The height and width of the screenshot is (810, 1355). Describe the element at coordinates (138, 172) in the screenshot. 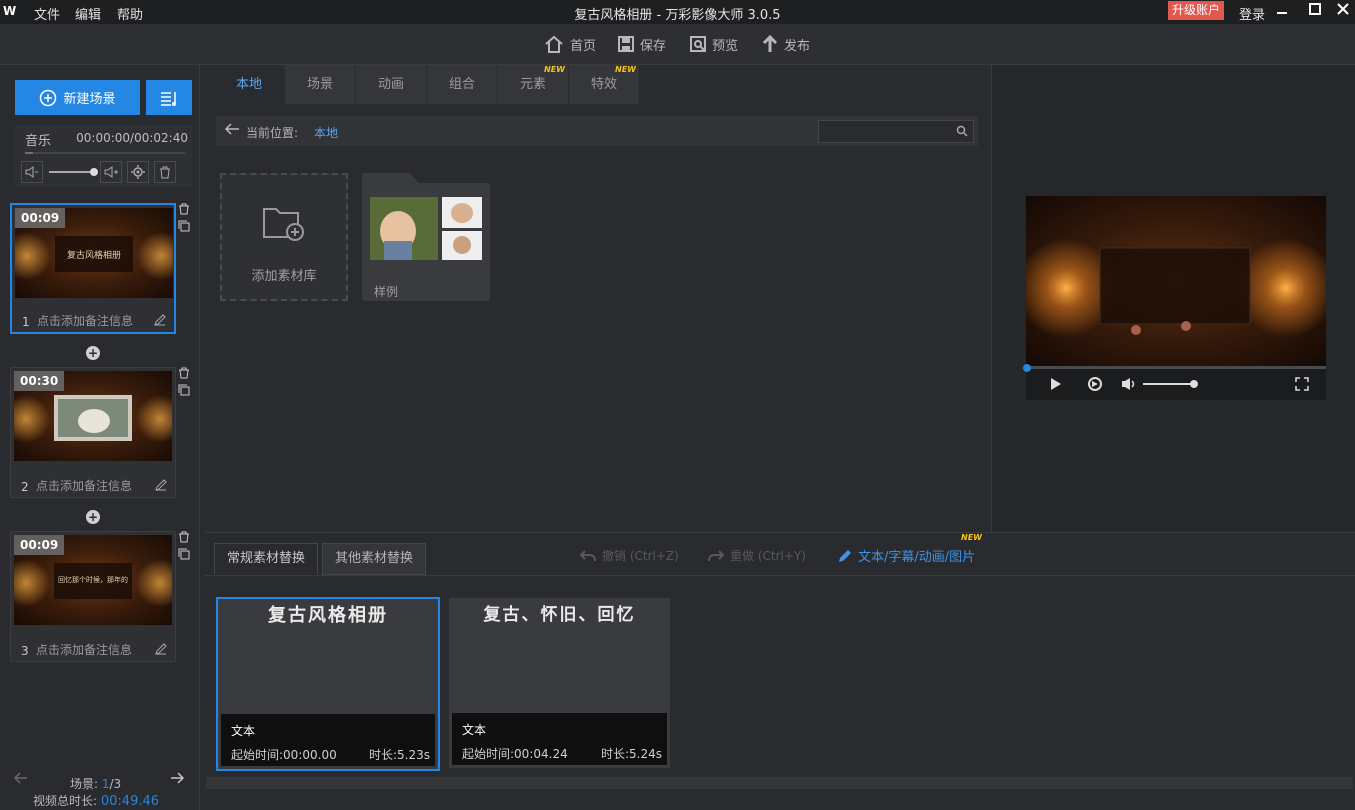

I see `gear-icon` at that location.